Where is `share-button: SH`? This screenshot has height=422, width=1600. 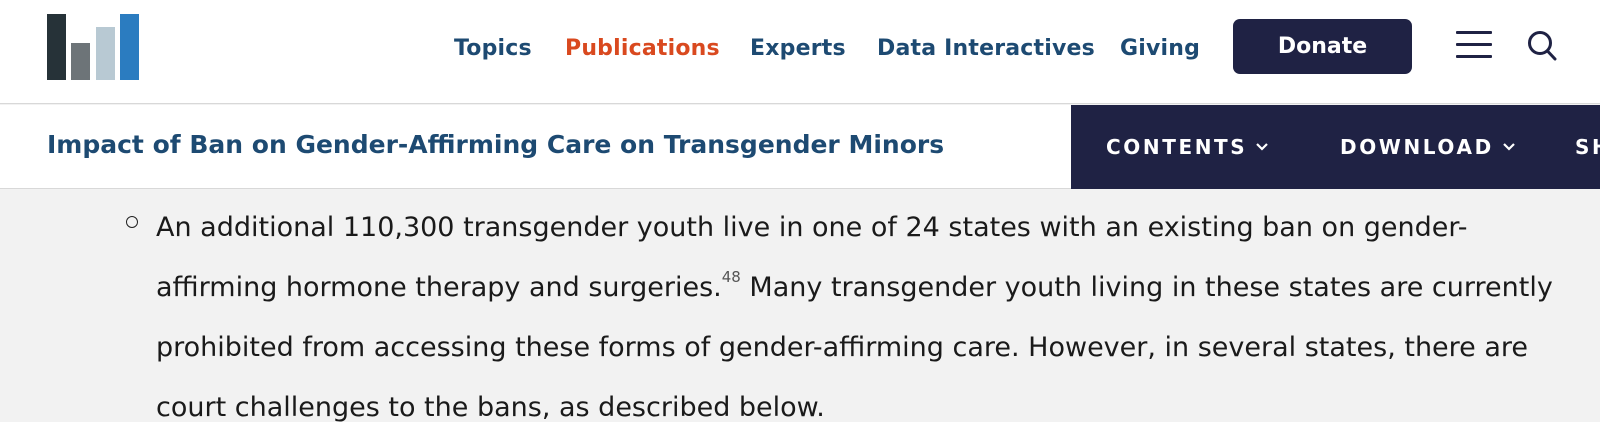
share-button: SH is located at coordinates (1587, 147).